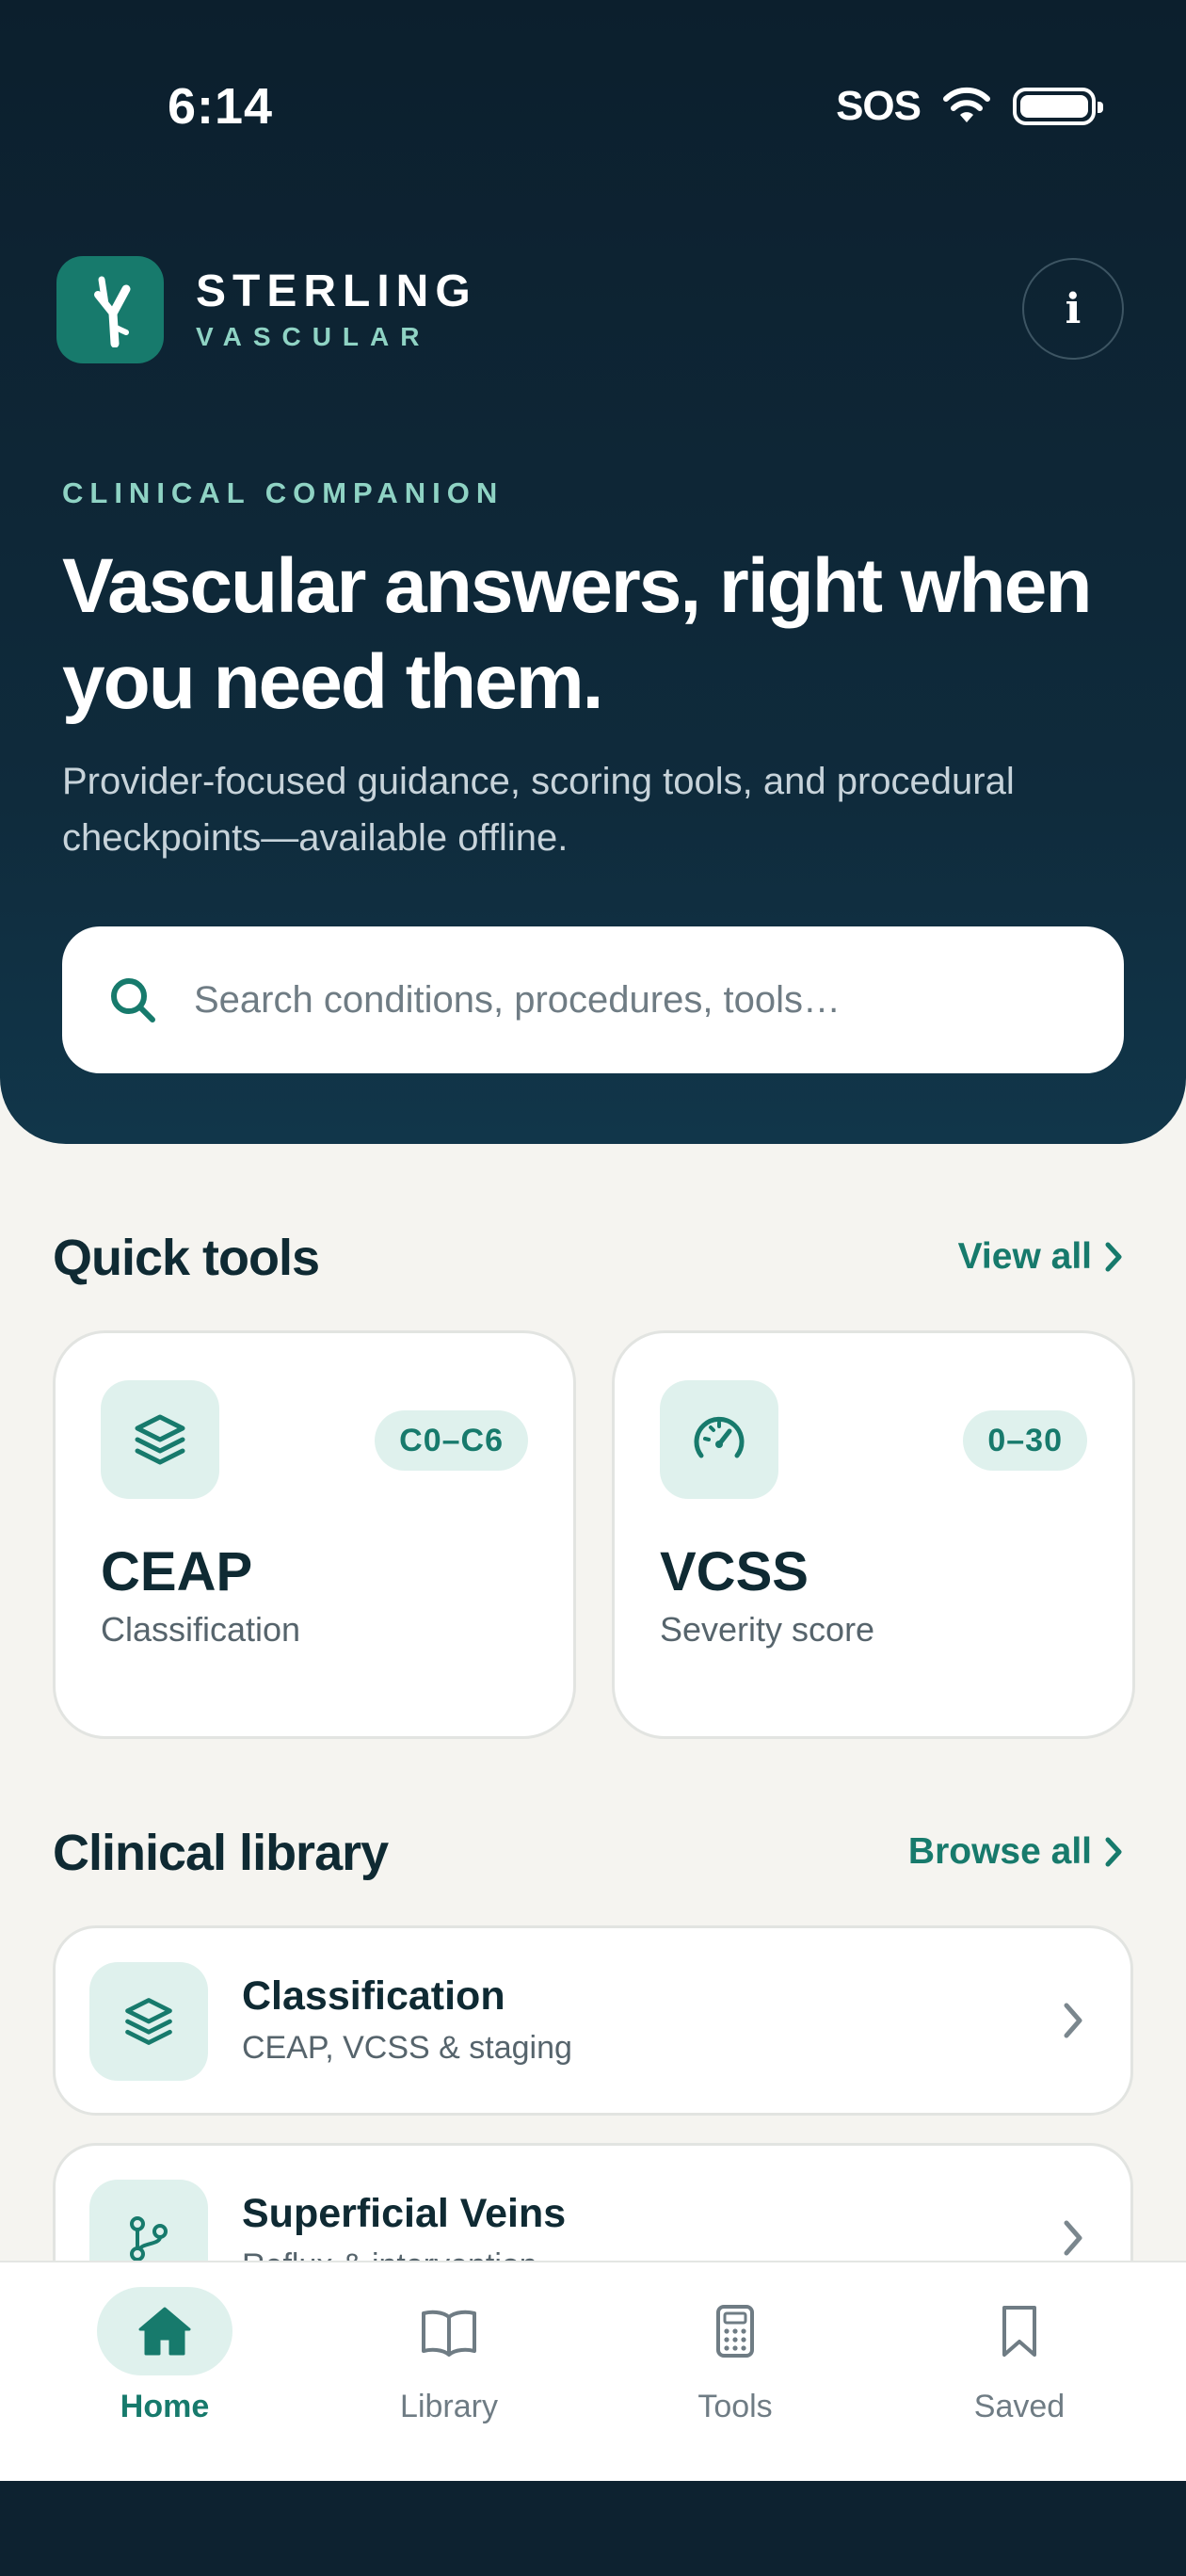 The height and width of the screenshot is (2576, 1186). What do you see at coordinates (449, 2406) in the screenshot?
I see `tab-label: Library` at bounding box center [449, 2406].